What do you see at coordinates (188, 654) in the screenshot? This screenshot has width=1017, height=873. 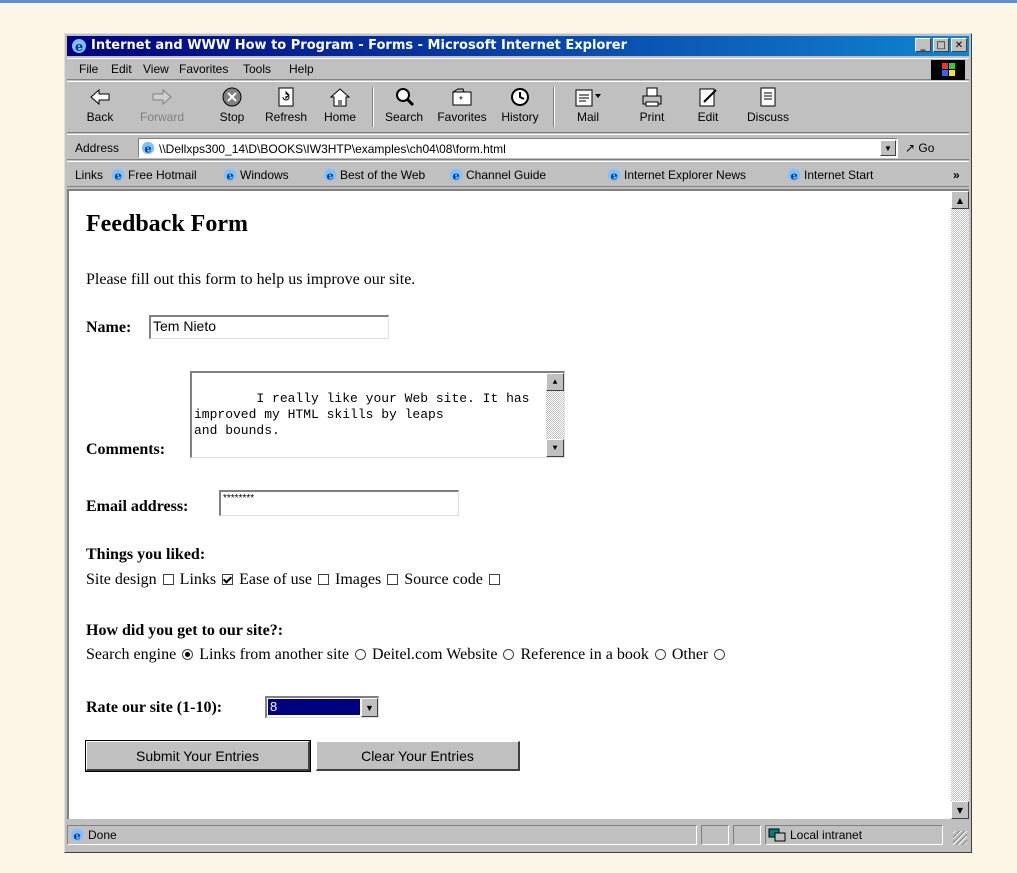 I see `search-engine-radio` at bounding box center [188, 654].